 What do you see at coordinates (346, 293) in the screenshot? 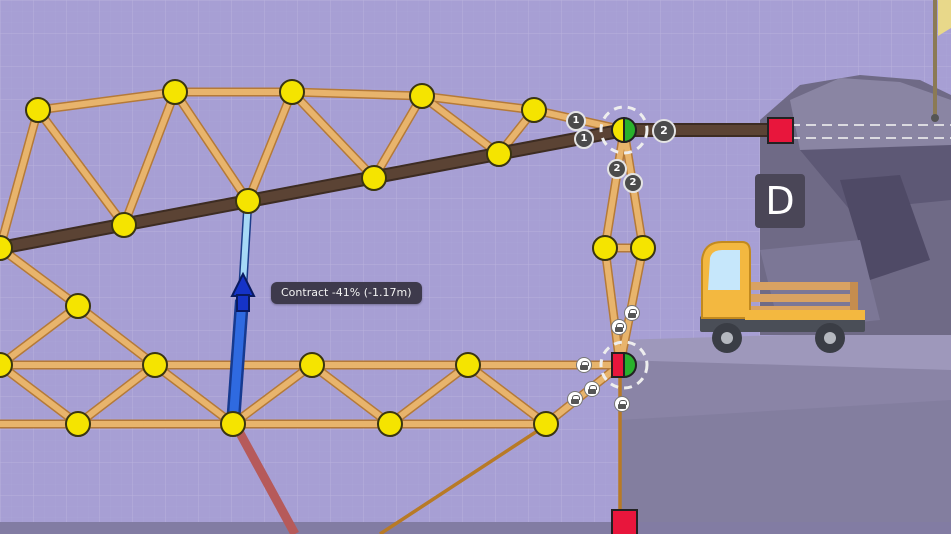
I see `member-stress-tooltip: Contract -41% (-1.17m)` at bounding box center [346, 293].